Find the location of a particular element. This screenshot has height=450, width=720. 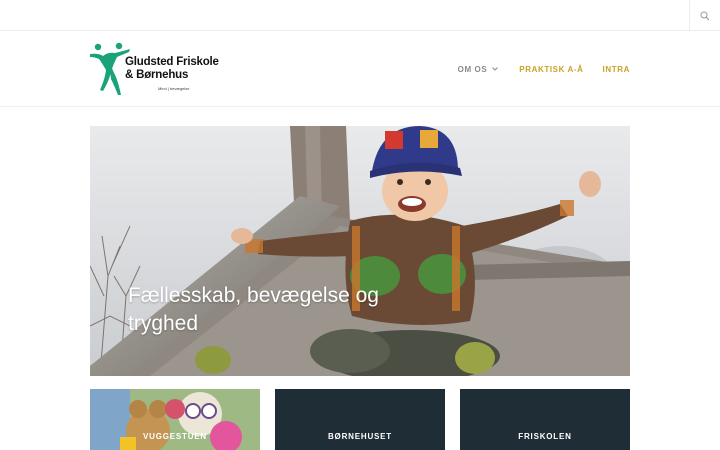

search-button is located at coordinates (704, 15).